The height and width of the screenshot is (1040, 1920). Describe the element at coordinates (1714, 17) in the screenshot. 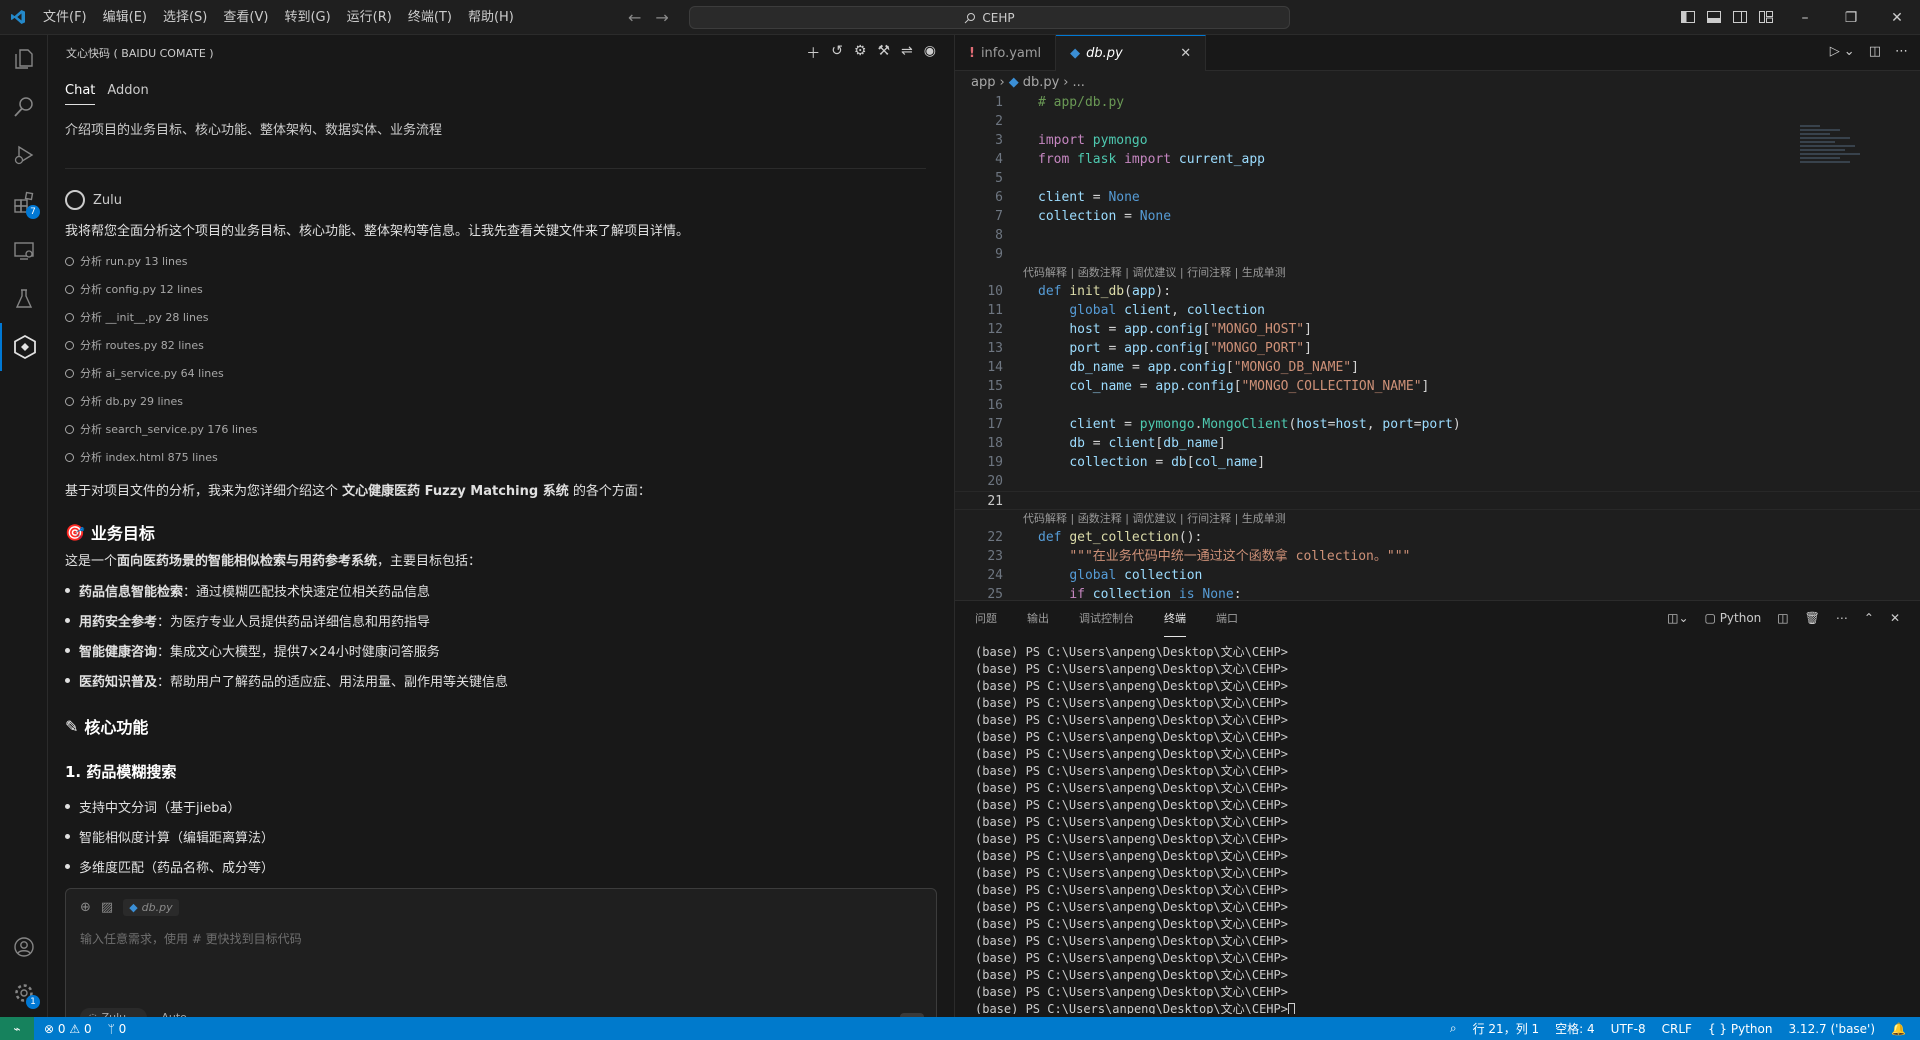

I see `toggle-panel-icon` at that location.